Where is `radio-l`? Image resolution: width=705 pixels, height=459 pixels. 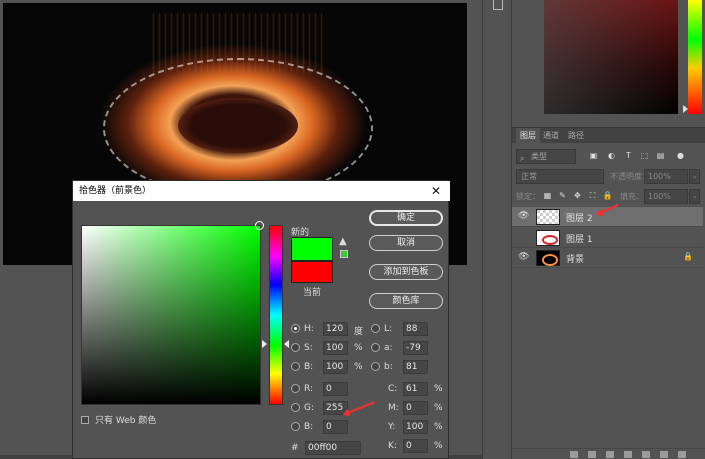 radio-l is located at coordinates (375, 328).